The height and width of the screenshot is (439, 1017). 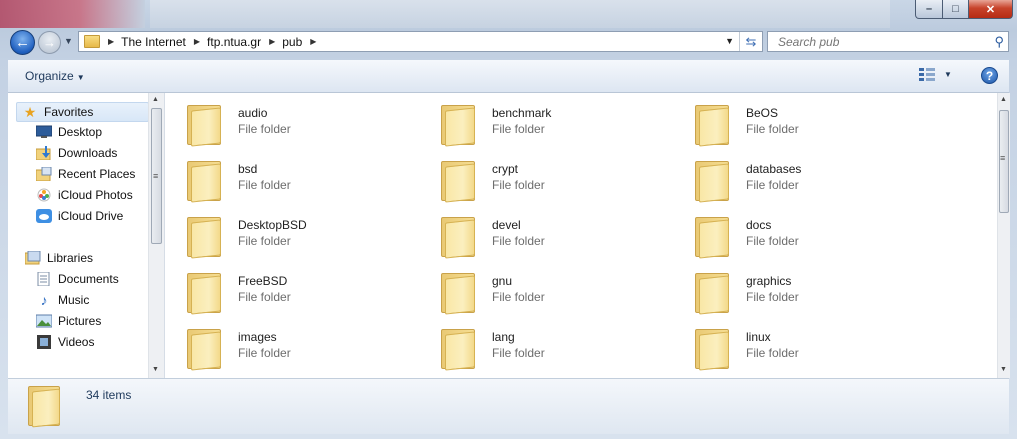 I want to click on folder-name: benchmark, so click(x=522, y=113).